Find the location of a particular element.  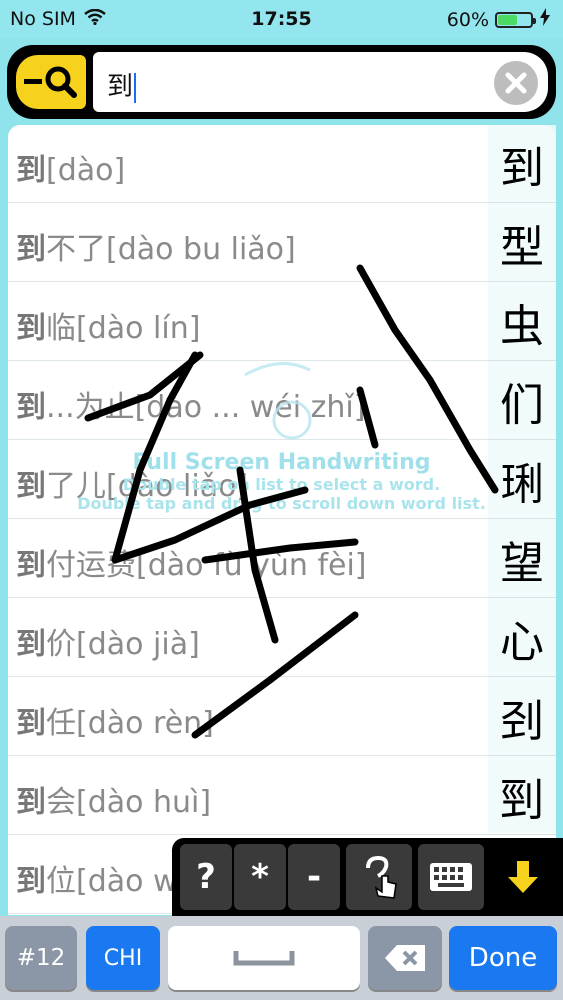

list-item-text: 到不了[dào bu liǎo] is located at coordinates (156, 246).